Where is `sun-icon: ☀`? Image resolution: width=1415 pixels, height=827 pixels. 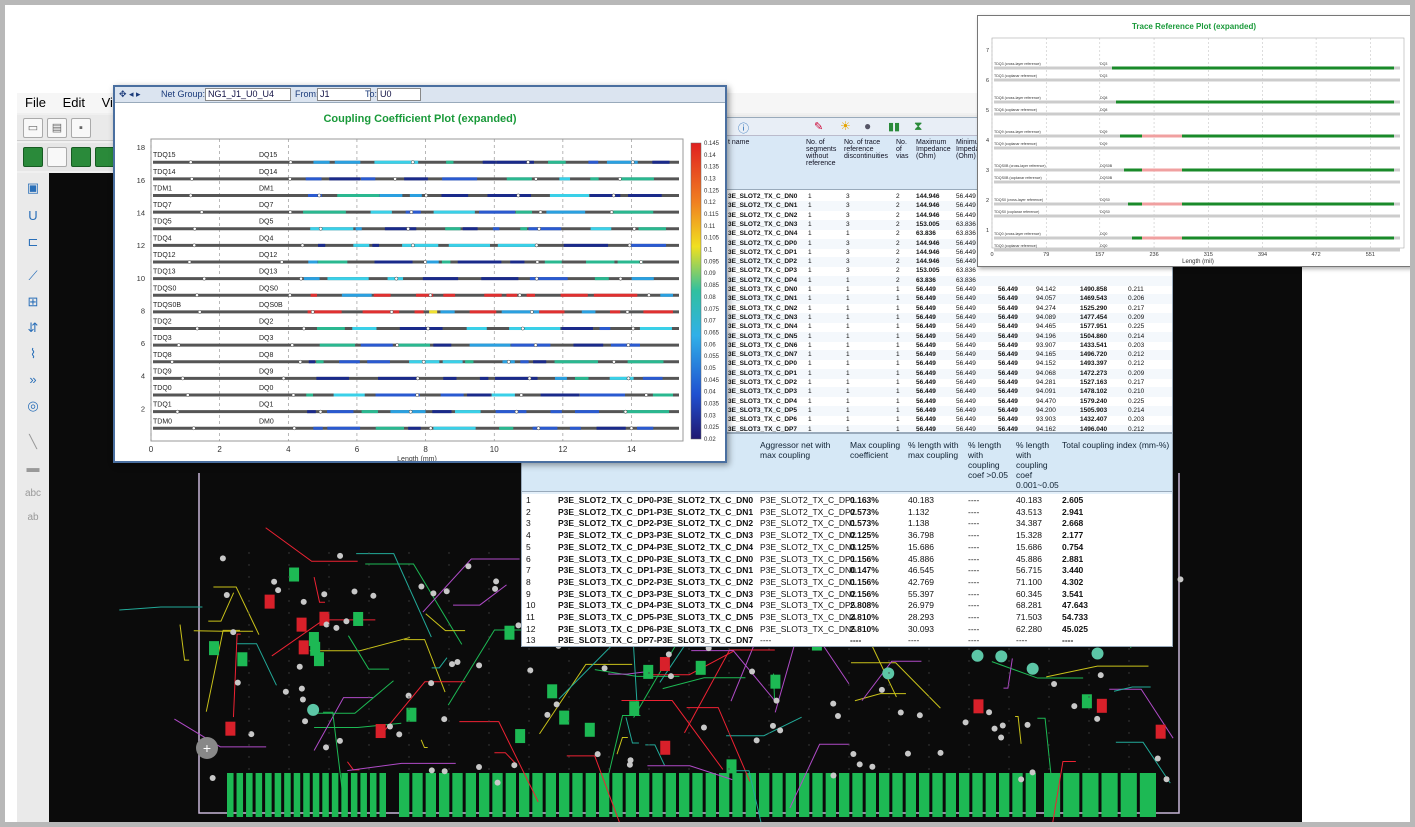 sun-icon: ☀ is located at coordinates (845, 126).